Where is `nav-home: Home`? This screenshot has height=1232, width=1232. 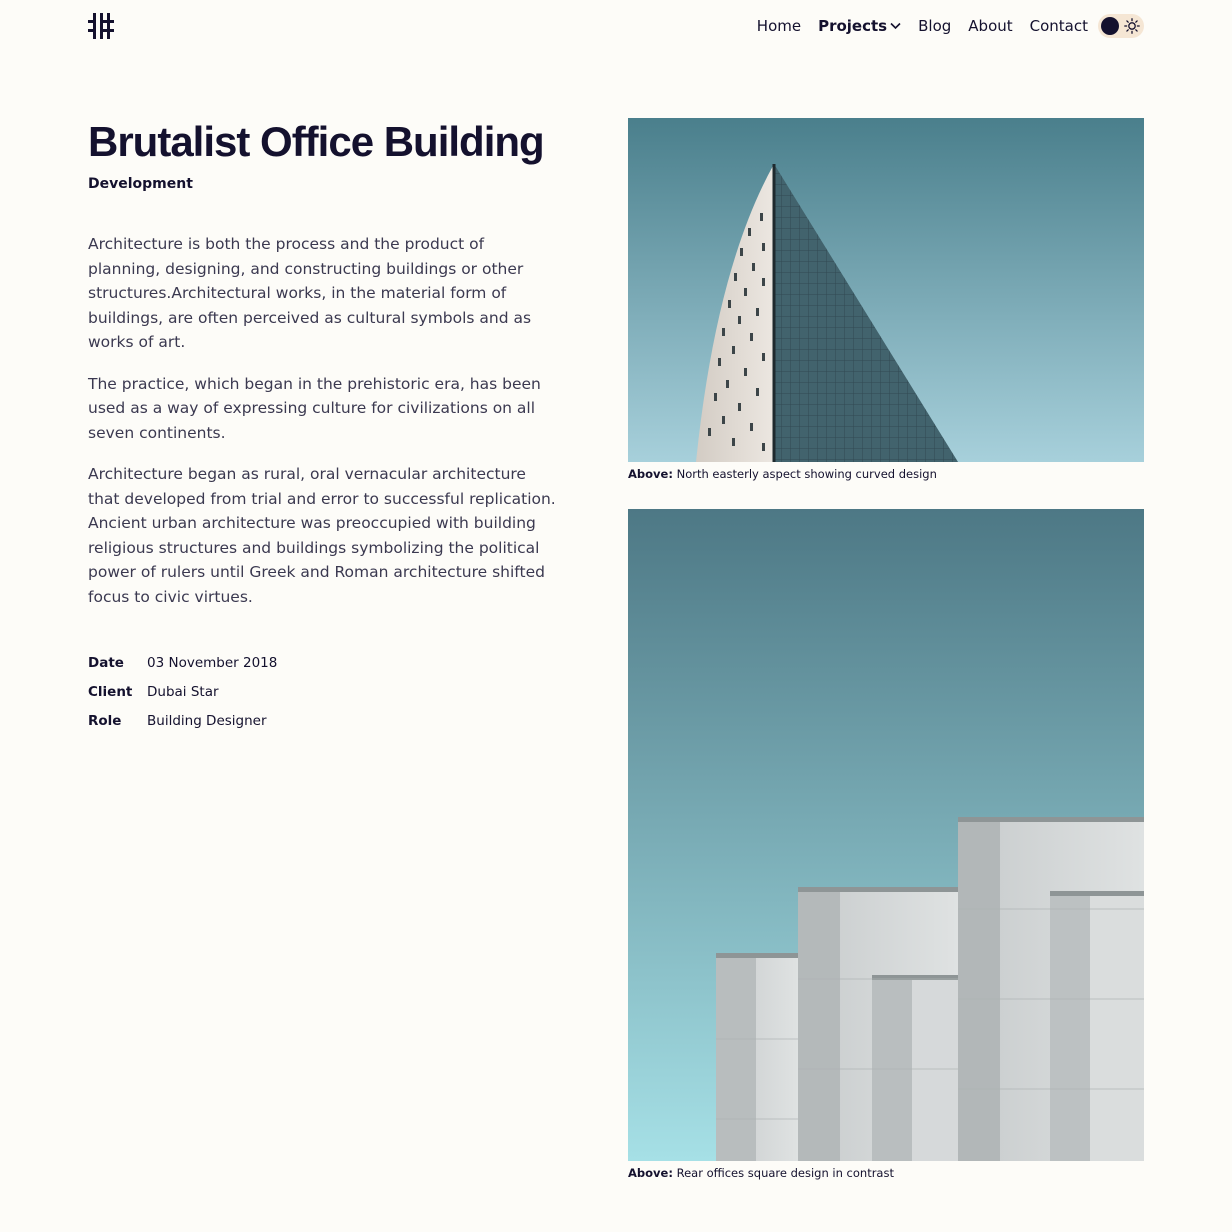
nav-home: Home is located at coordinates (779, 26).